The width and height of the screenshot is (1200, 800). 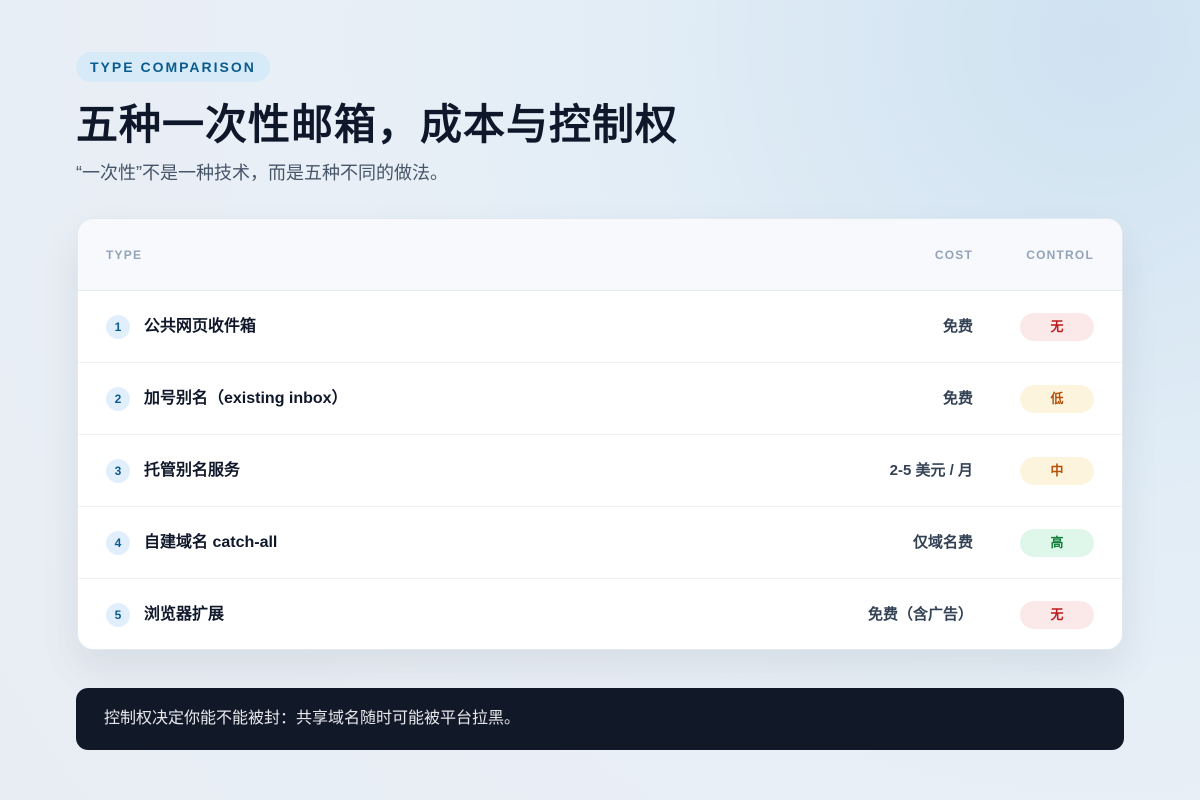 I want to click on row-type-name: 浏览器扩展, so click(x=184, y=614).